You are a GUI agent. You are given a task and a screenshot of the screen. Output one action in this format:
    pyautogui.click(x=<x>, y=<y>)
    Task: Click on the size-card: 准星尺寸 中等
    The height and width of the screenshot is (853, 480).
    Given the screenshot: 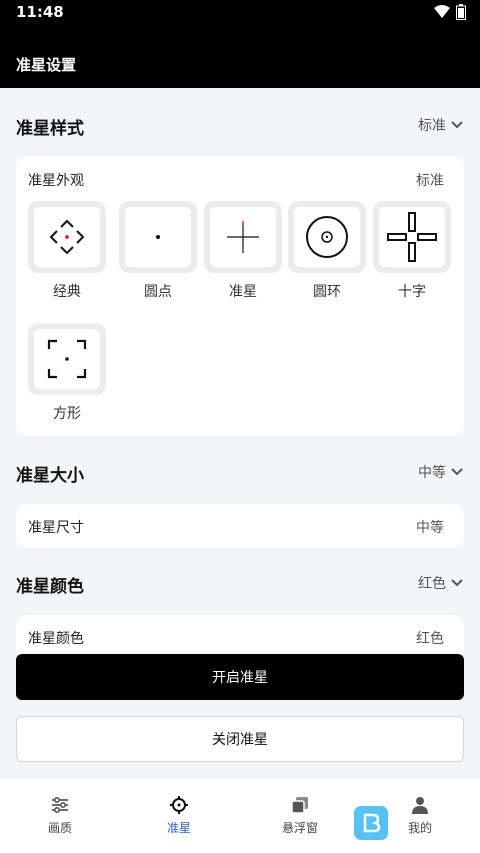 What is the action you would take?
    pyautogui.click(x=240, y=526)
    